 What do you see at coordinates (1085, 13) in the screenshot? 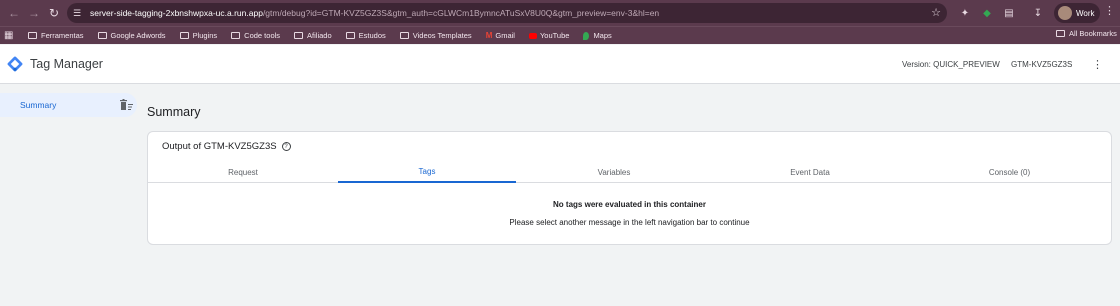
I see `profile-label: Work` at bounding box center [1085, 13].